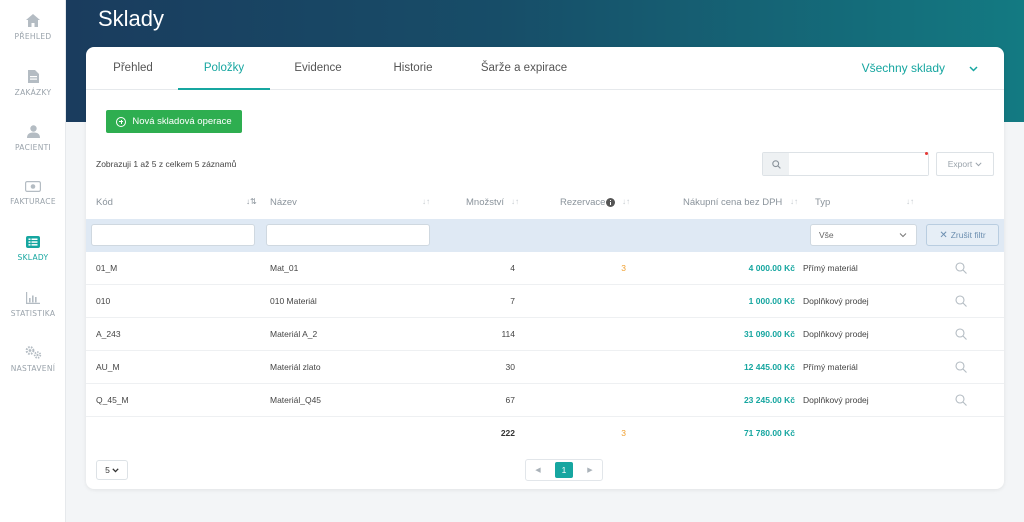  Describe the element at coordinates (822, 202) in the screenshot. I see `column-header-type: Typ` at that location.